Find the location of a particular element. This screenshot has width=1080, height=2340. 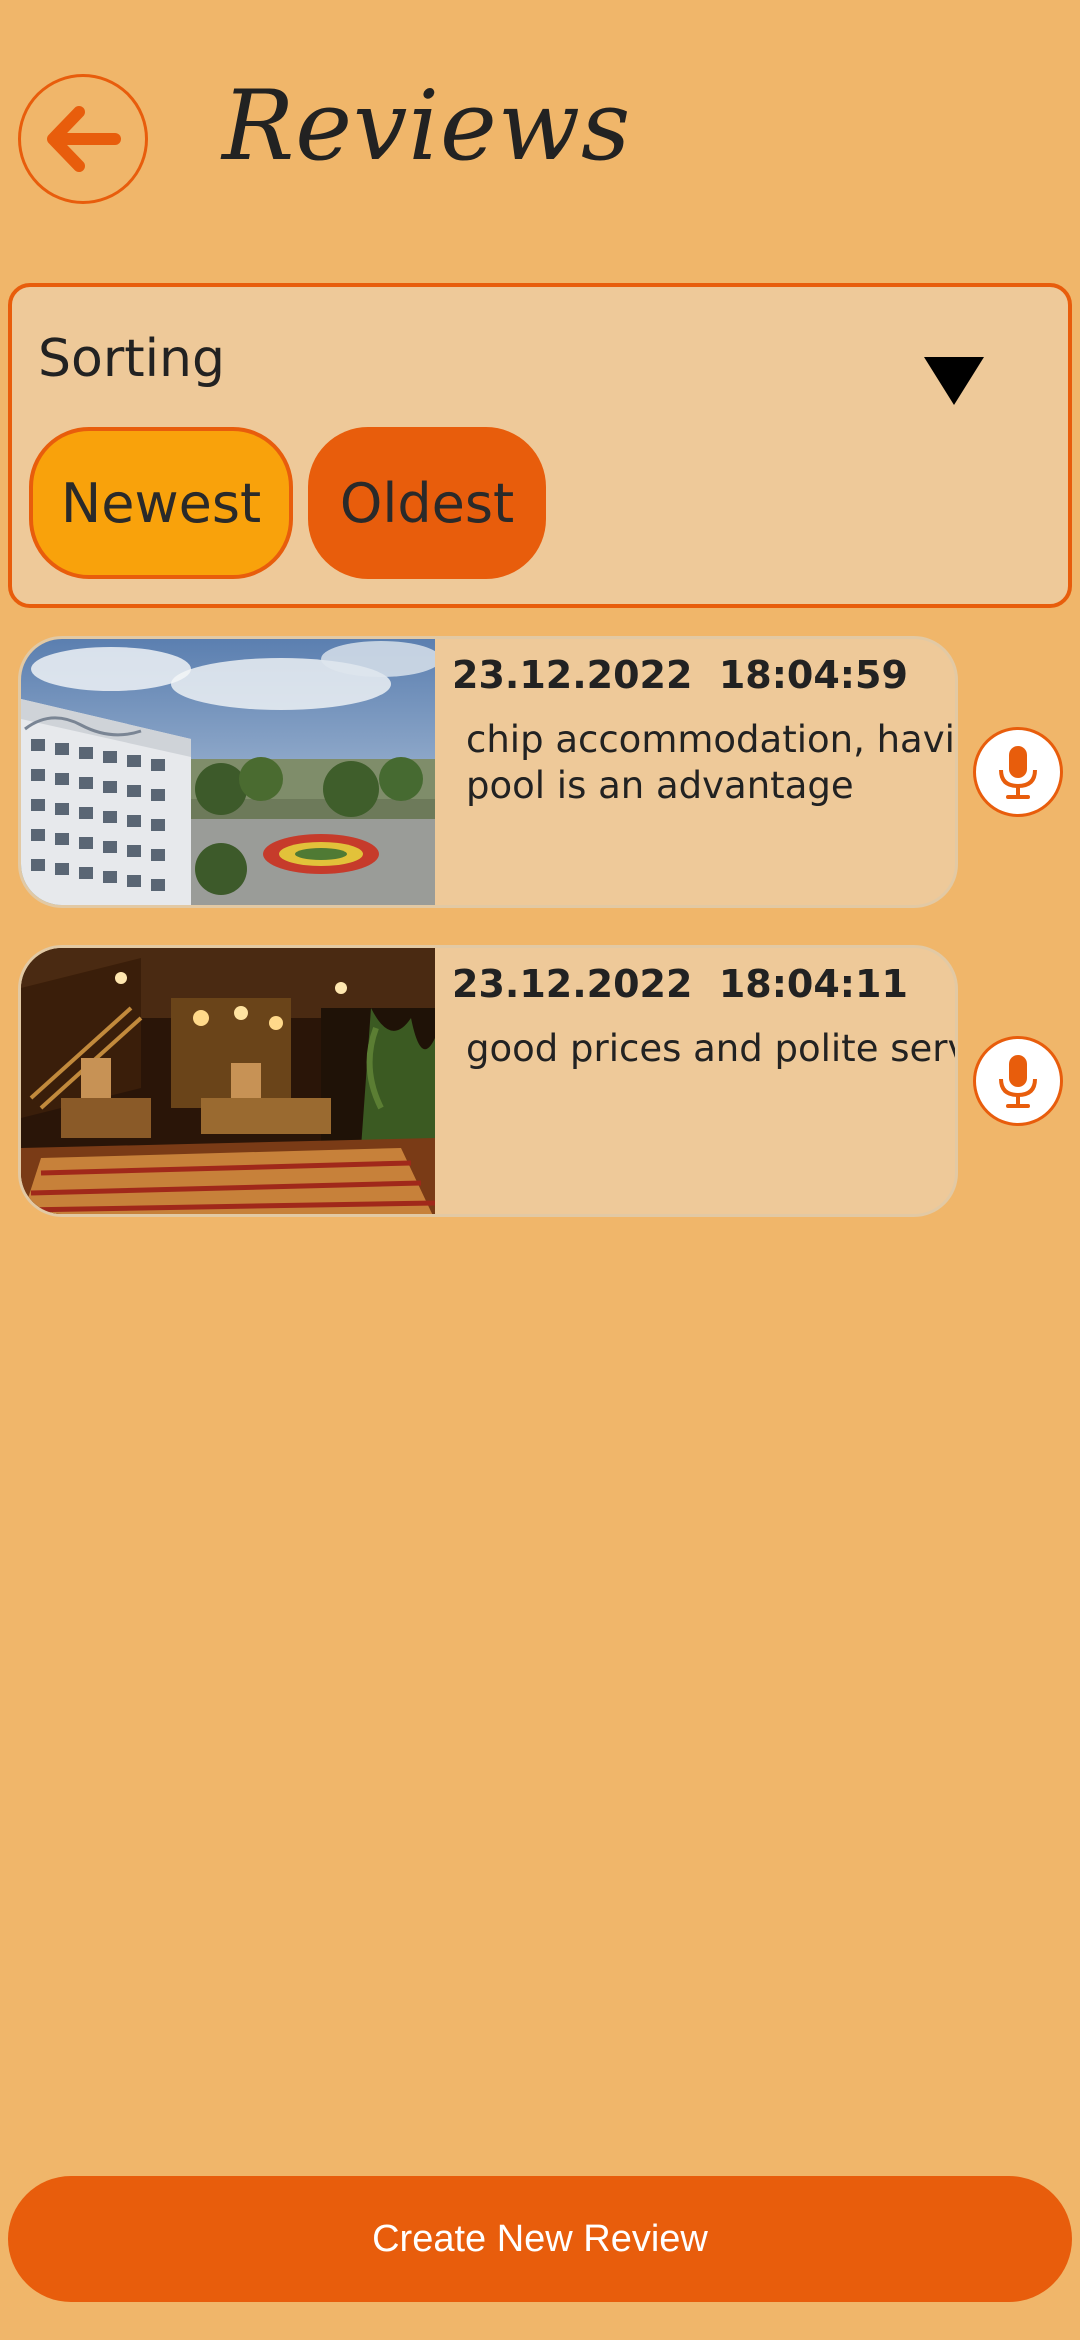

restaurant-interior-photo is located at coordinates (228, 1081).